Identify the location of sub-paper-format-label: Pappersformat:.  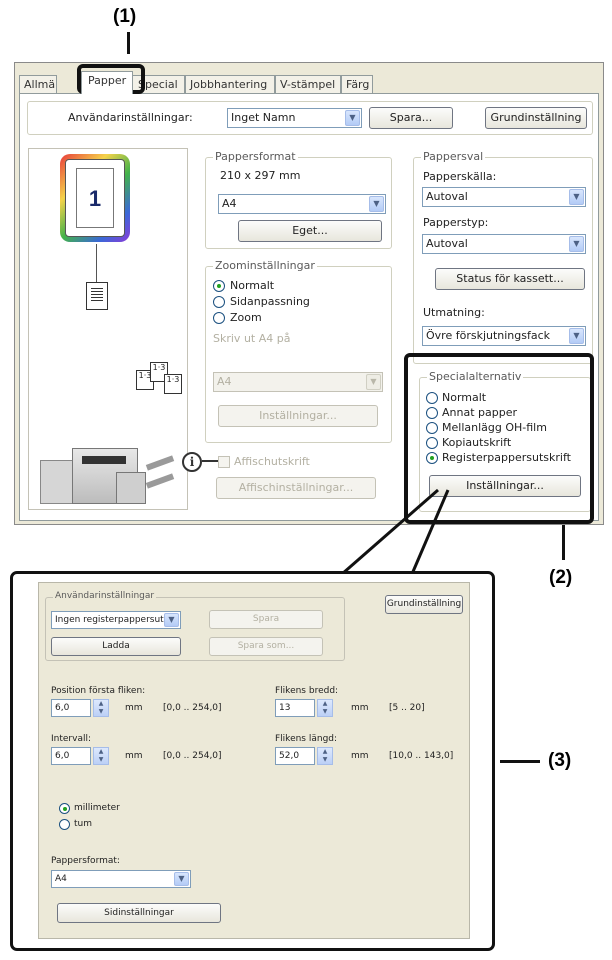
(85, 861).